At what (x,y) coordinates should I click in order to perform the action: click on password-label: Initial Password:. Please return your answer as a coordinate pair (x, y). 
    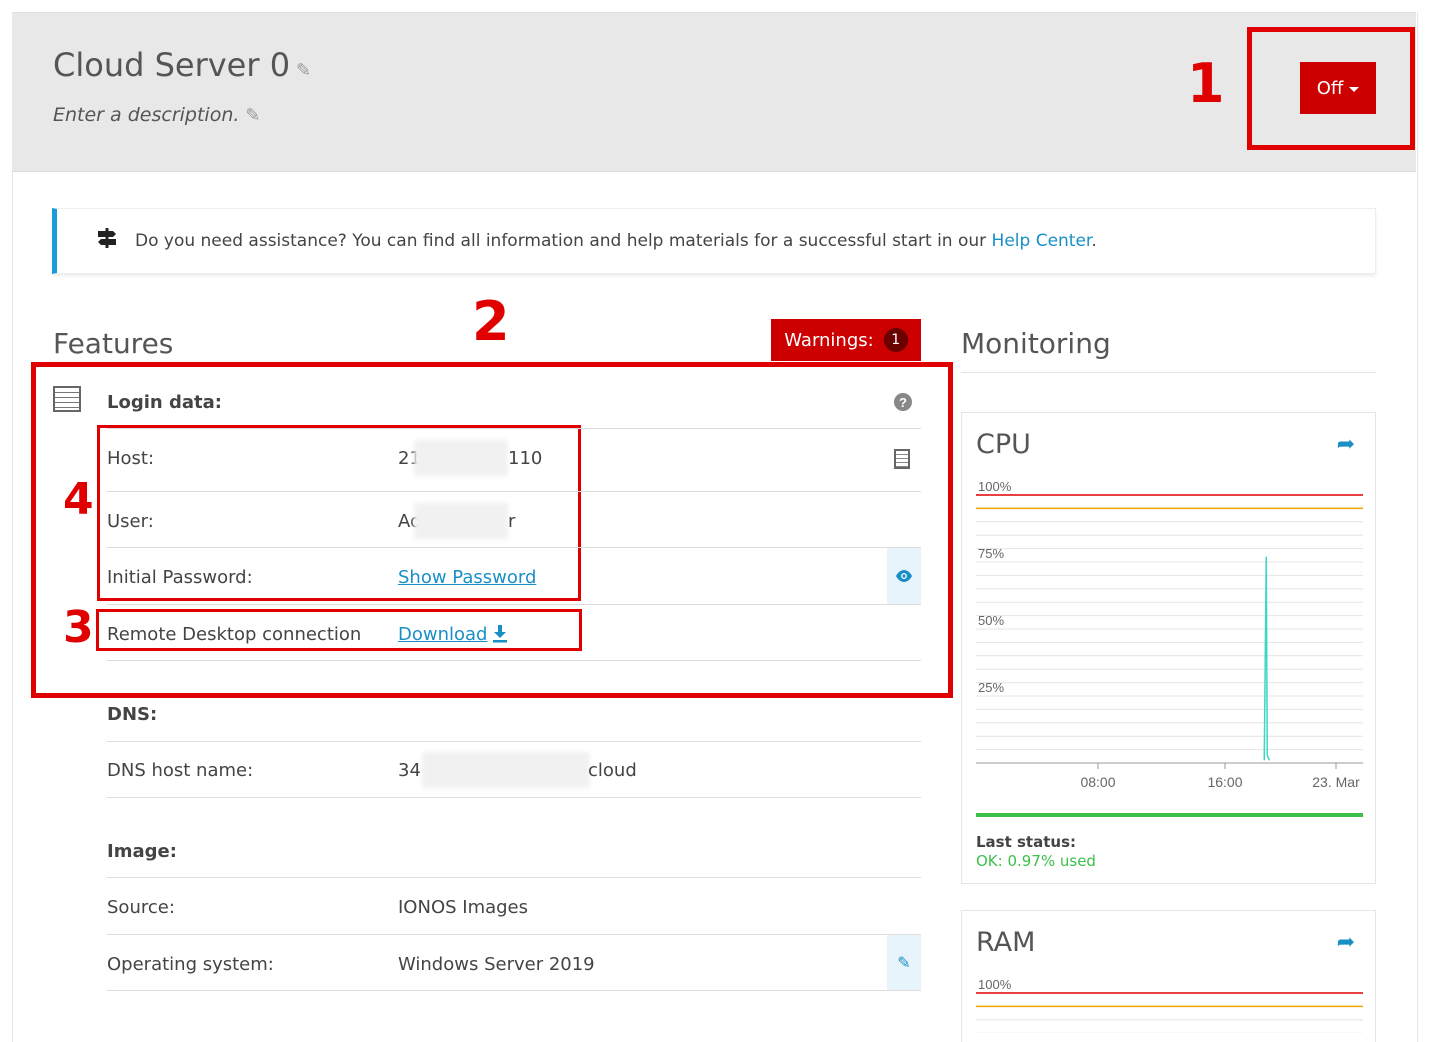
    Looking at the image, I should click on (180, 577).